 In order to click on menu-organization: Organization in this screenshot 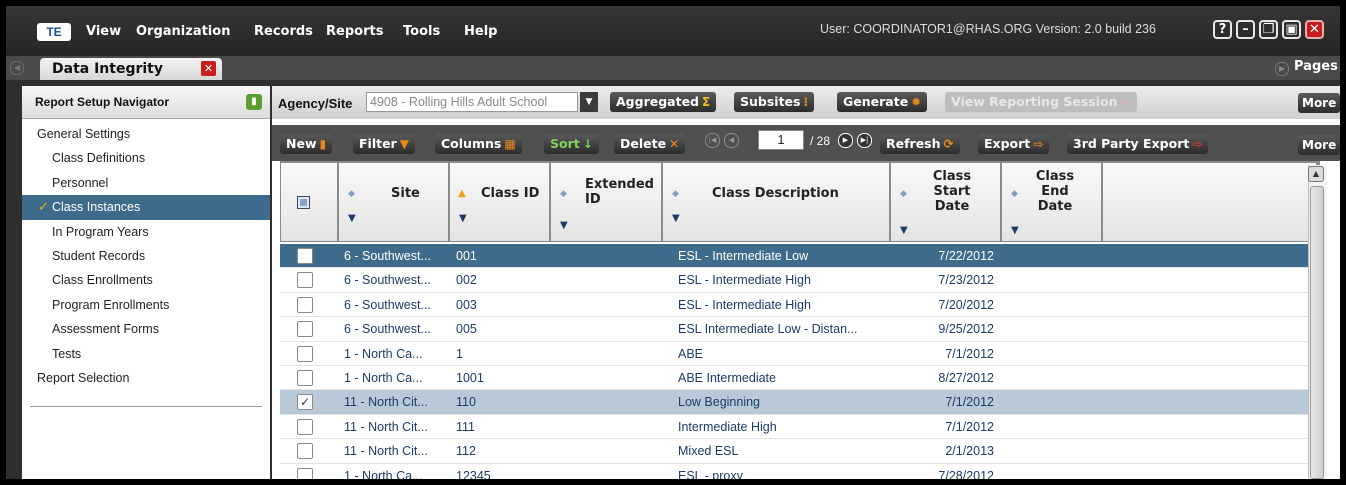, I will do `click(183, 31)`.